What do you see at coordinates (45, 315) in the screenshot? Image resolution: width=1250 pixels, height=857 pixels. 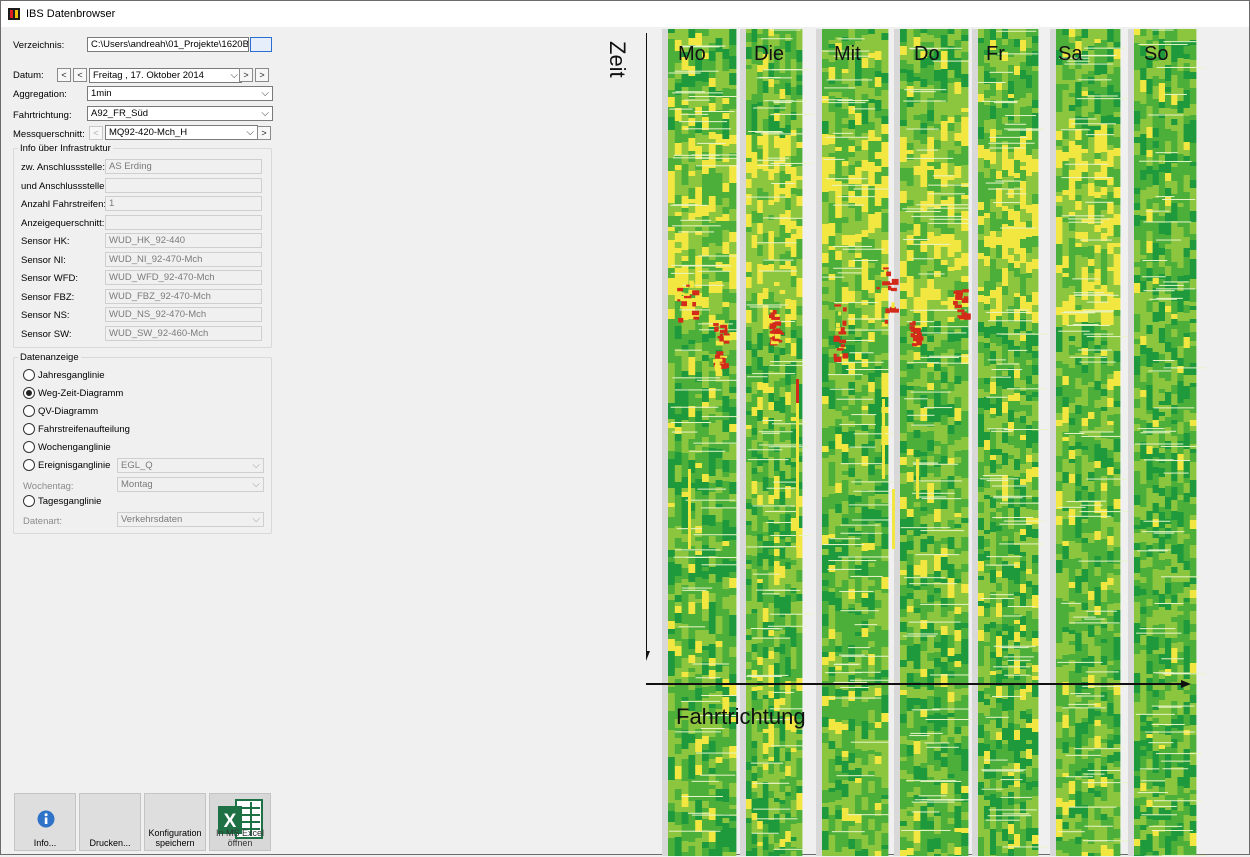 I see `info-row-label: Sensor NS:` at bounding box center [45, 315].